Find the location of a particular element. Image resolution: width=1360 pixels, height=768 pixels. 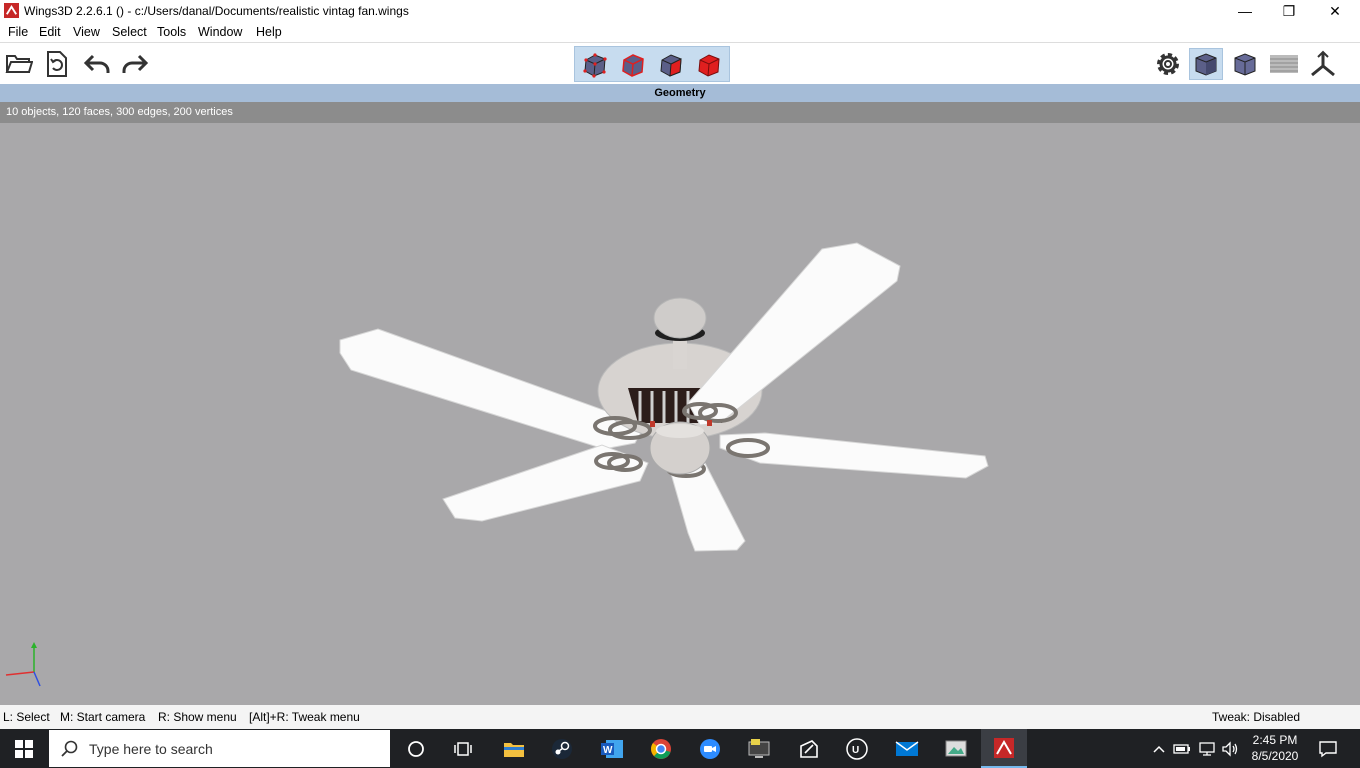

smooth-shaded-icon is located at coordinates (1206, 64).